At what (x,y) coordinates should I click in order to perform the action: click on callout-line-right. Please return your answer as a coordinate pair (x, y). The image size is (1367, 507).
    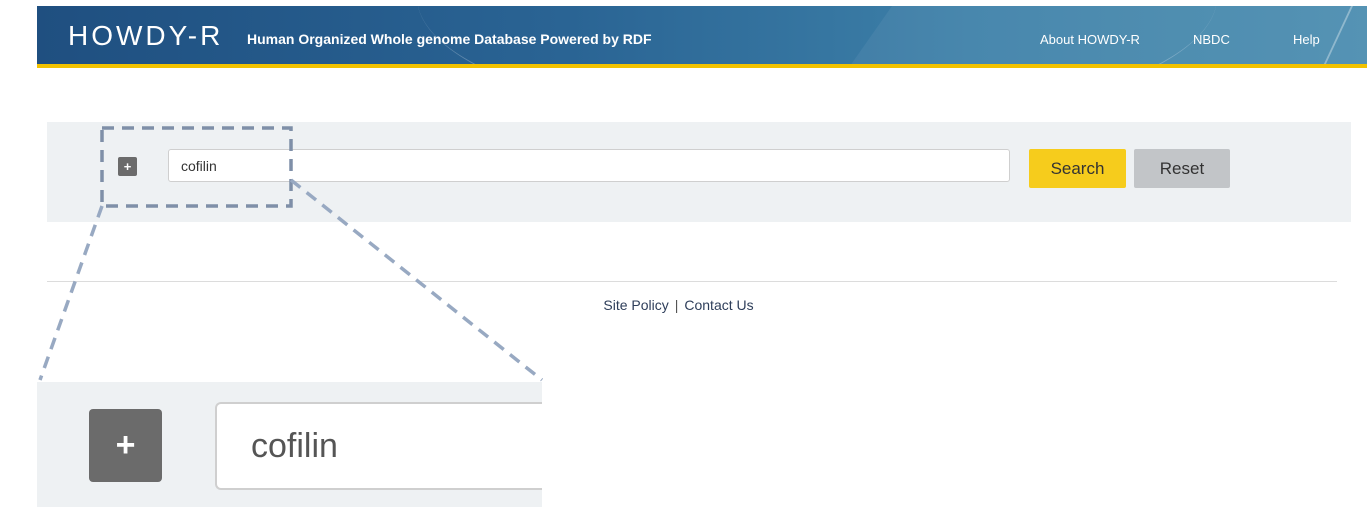
    Looking at the image, I should click on (416, 280).